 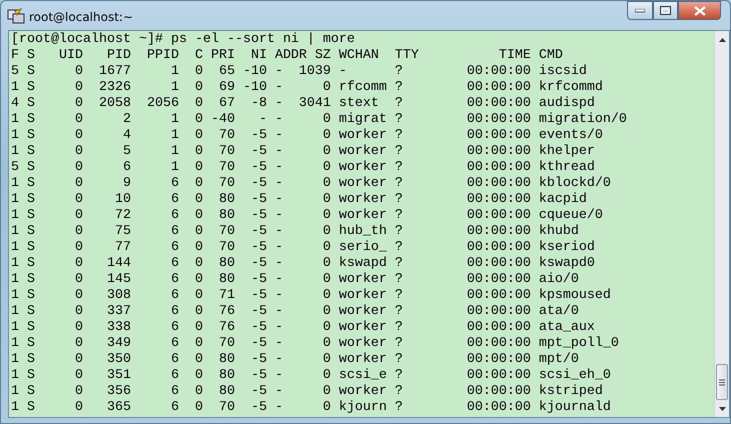 What do you see at coordinates (299, 200) in the screenshot?
I see `terminal-line: 1 S 0 10 6 0 80 -5 - 0 worker ? 00:00:00 kacpid` at bounding box center [299, 200].